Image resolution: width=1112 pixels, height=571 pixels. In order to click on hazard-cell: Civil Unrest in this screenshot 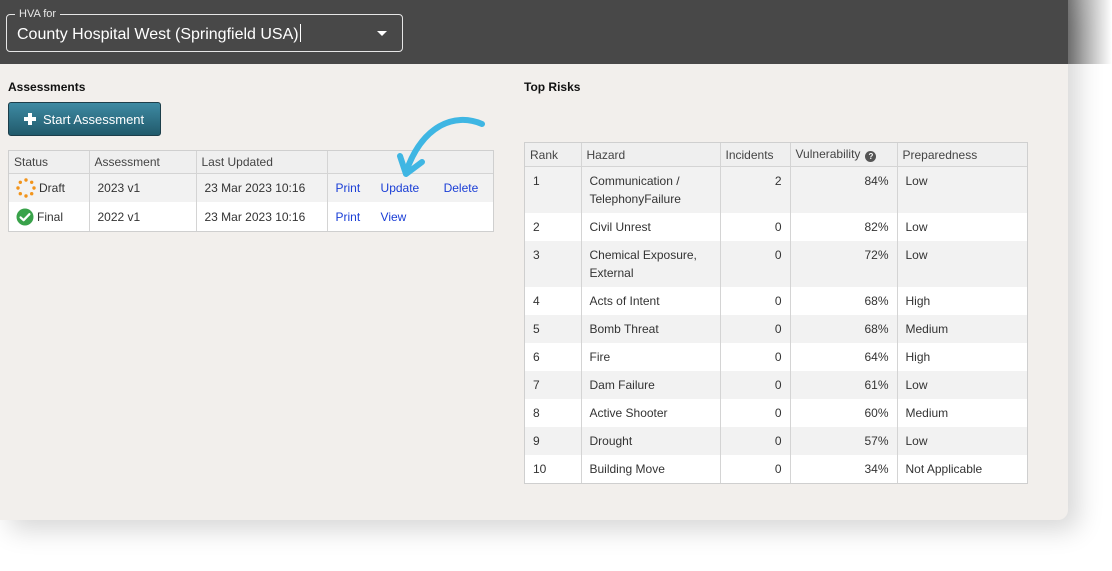, I will do `click(651, 227)`.